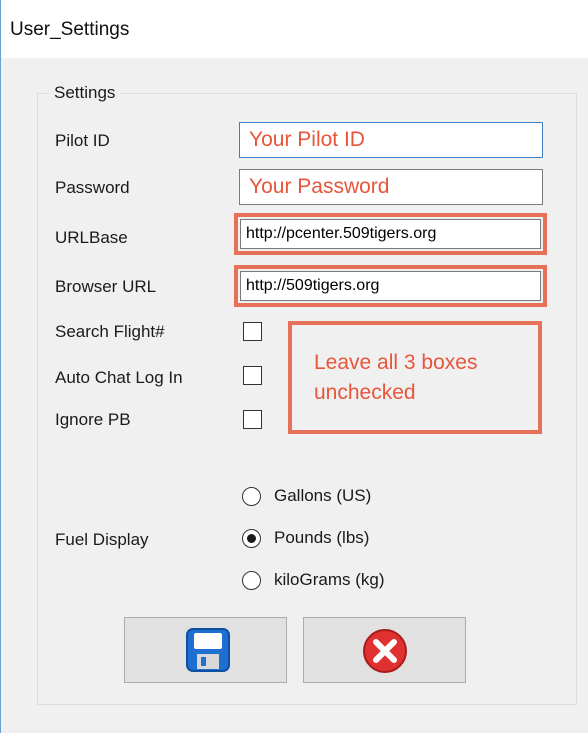 This screenshot has height=733, width=588. What do you see at coordinates (396, 377) in the screenshot?
I see `annotation-text: Leave all 3 boxes unchecked` at bounding box center [396, 377].